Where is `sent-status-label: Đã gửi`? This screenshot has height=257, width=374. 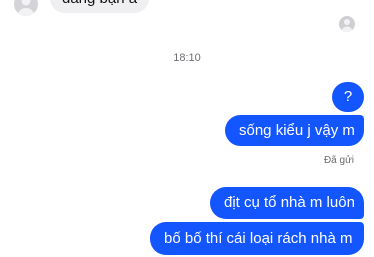
sent-status-label: Đã gửi is located at coordinates (338, 160).